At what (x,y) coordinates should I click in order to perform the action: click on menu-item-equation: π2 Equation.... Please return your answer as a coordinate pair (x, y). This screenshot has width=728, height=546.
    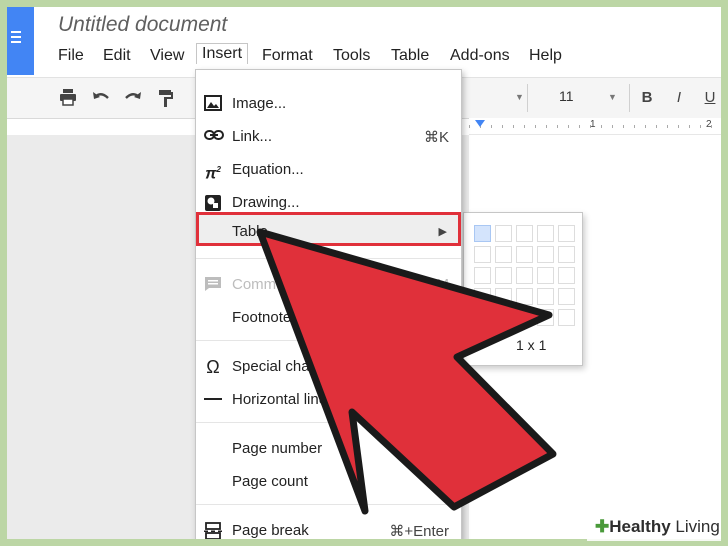
    Looking at the image, I should click on (328, 169).